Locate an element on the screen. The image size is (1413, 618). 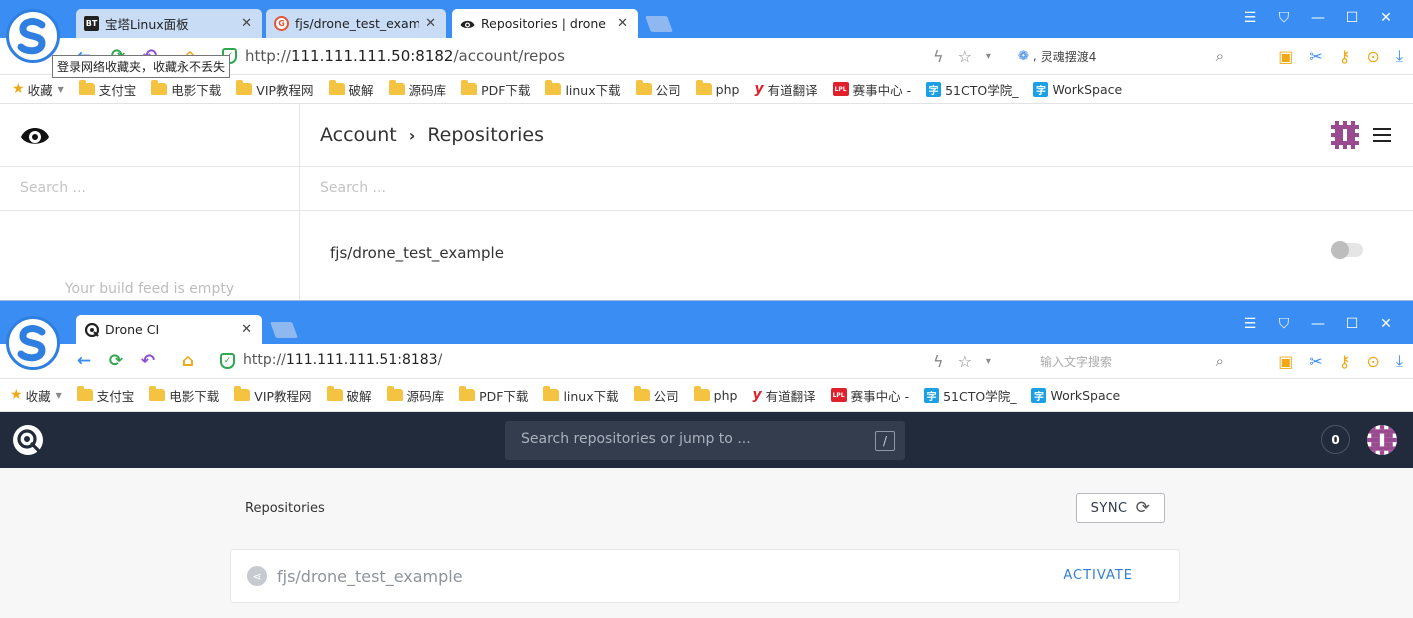
tab-git-repo: G fjs/drone_test_example ✕ is located at coordinates (356, 23).